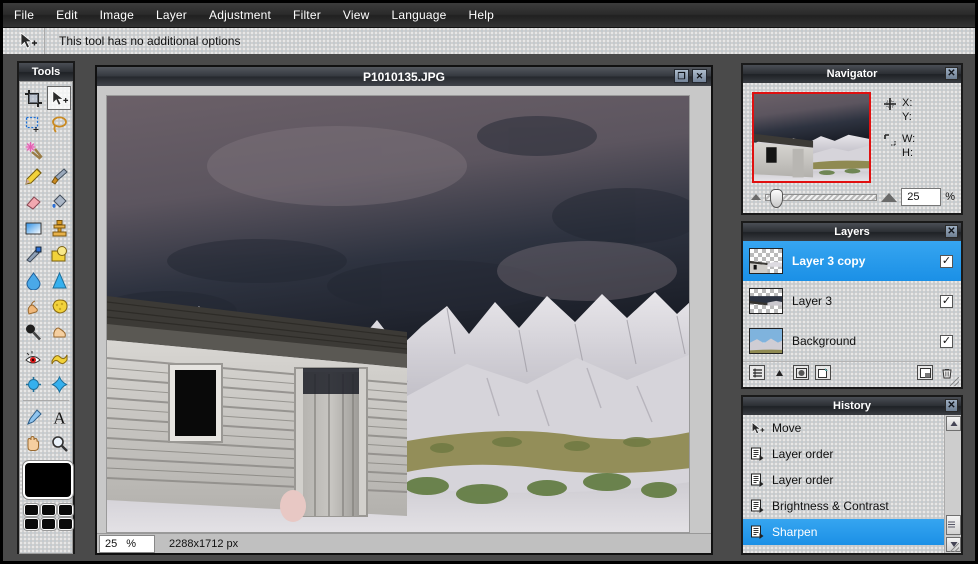 The height and width of the screenshot is (564, 978). What do you see at coordinates (33, 384) in the screenshot?
I see `bulge-tool` at bounding box center [33, 384].